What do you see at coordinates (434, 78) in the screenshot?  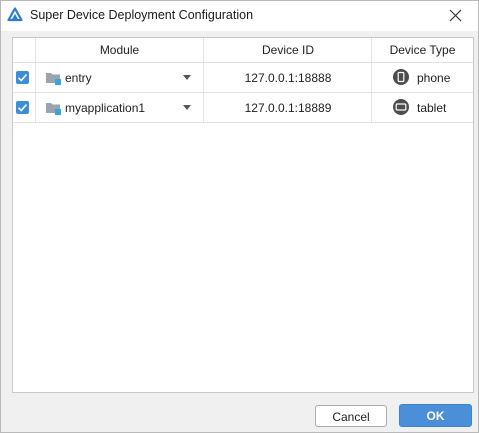 I see `device-type: phone` at bounding box center [434, 78].